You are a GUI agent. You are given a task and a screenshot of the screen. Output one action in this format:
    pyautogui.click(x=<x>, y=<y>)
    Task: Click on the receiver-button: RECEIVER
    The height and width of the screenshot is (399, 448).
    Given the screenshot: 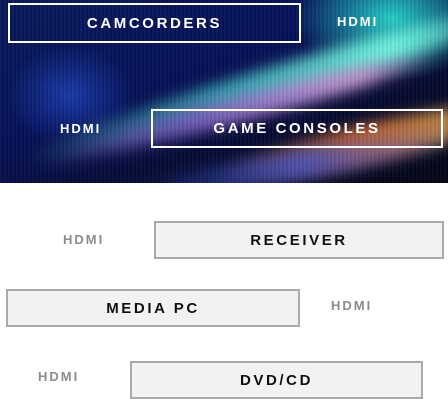 What is the action you would take?
    pyautogui.click(x=299, y=240)
    